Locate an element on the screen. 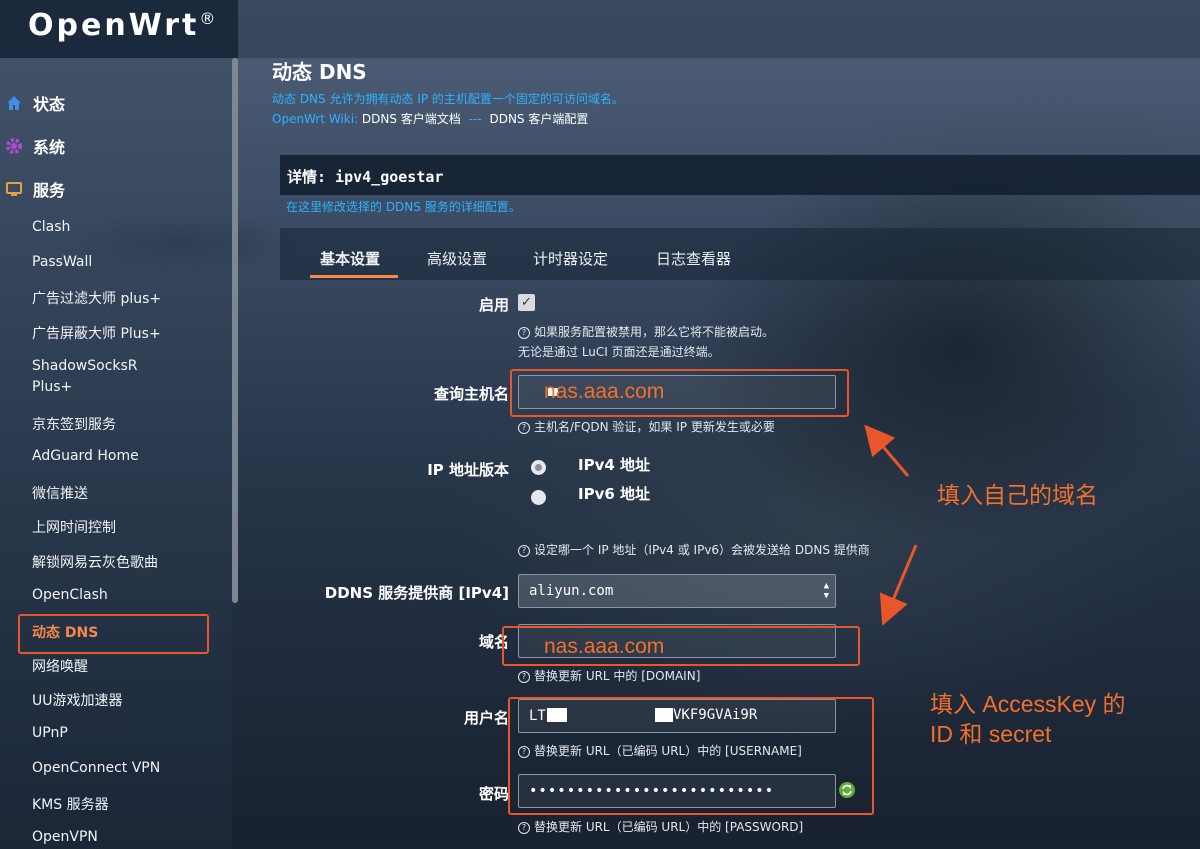  arrow-to-lookup is located at coordinates (887, 450).